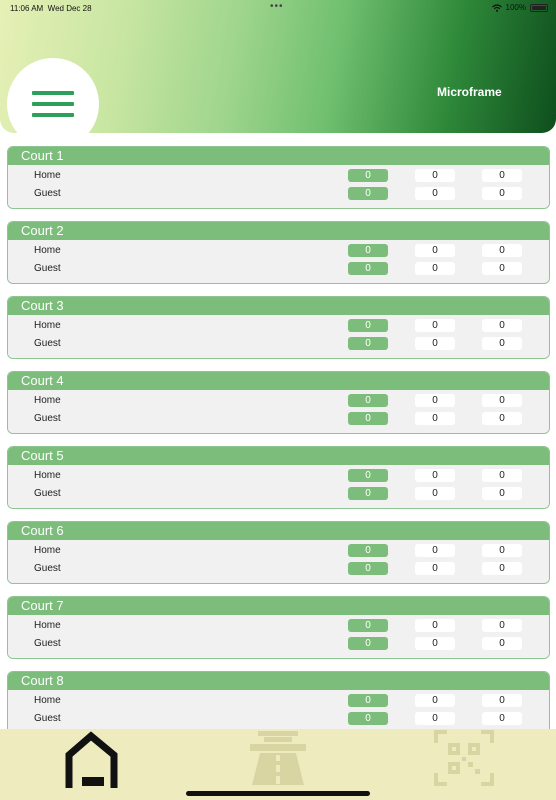 This screenshot has width=556, height=800. Describe the element at coordinates (278, 156) in the screenshot. I see `court-title: Court 1` at that location.